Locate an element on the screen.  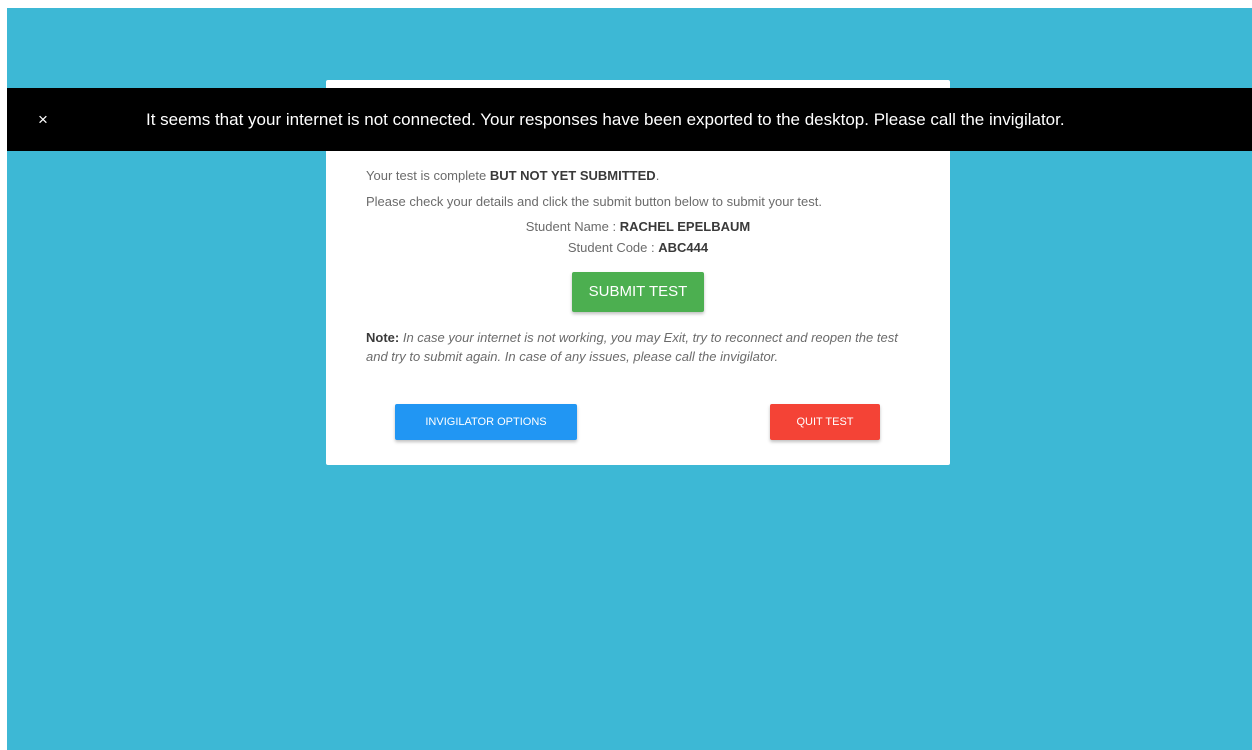
status-suffix: . is located at coordinates (657, 175).